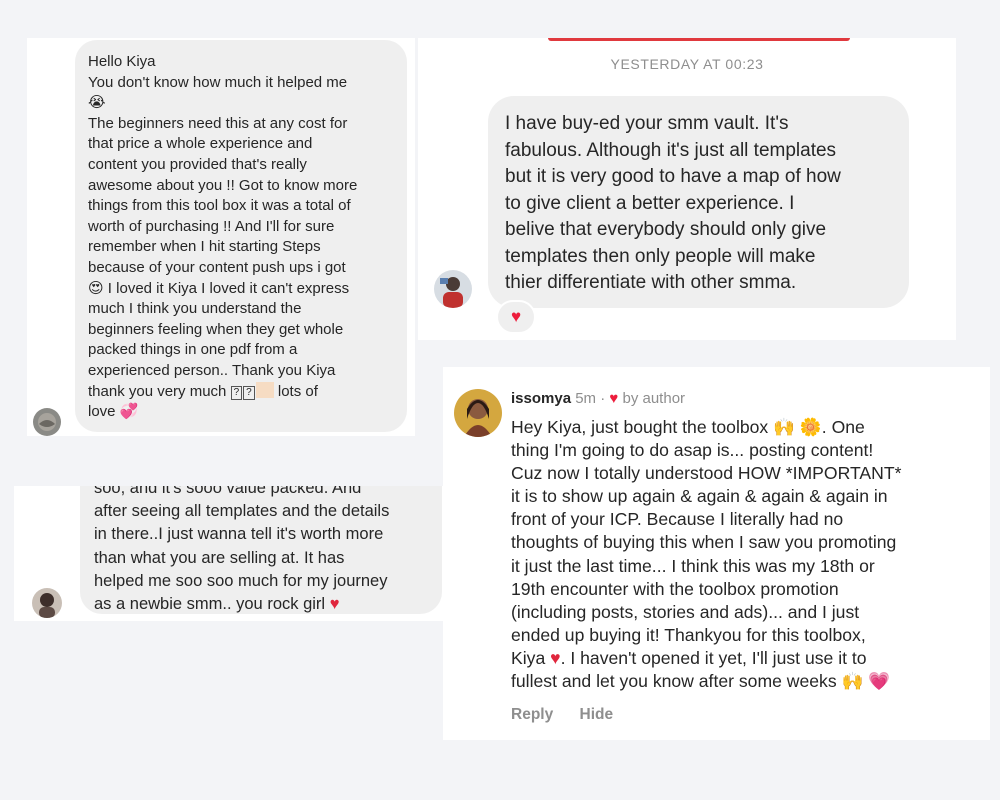 The image size is (1000, 800). I want to click on message-line: to give client a better experience. I, so click(650, 203).